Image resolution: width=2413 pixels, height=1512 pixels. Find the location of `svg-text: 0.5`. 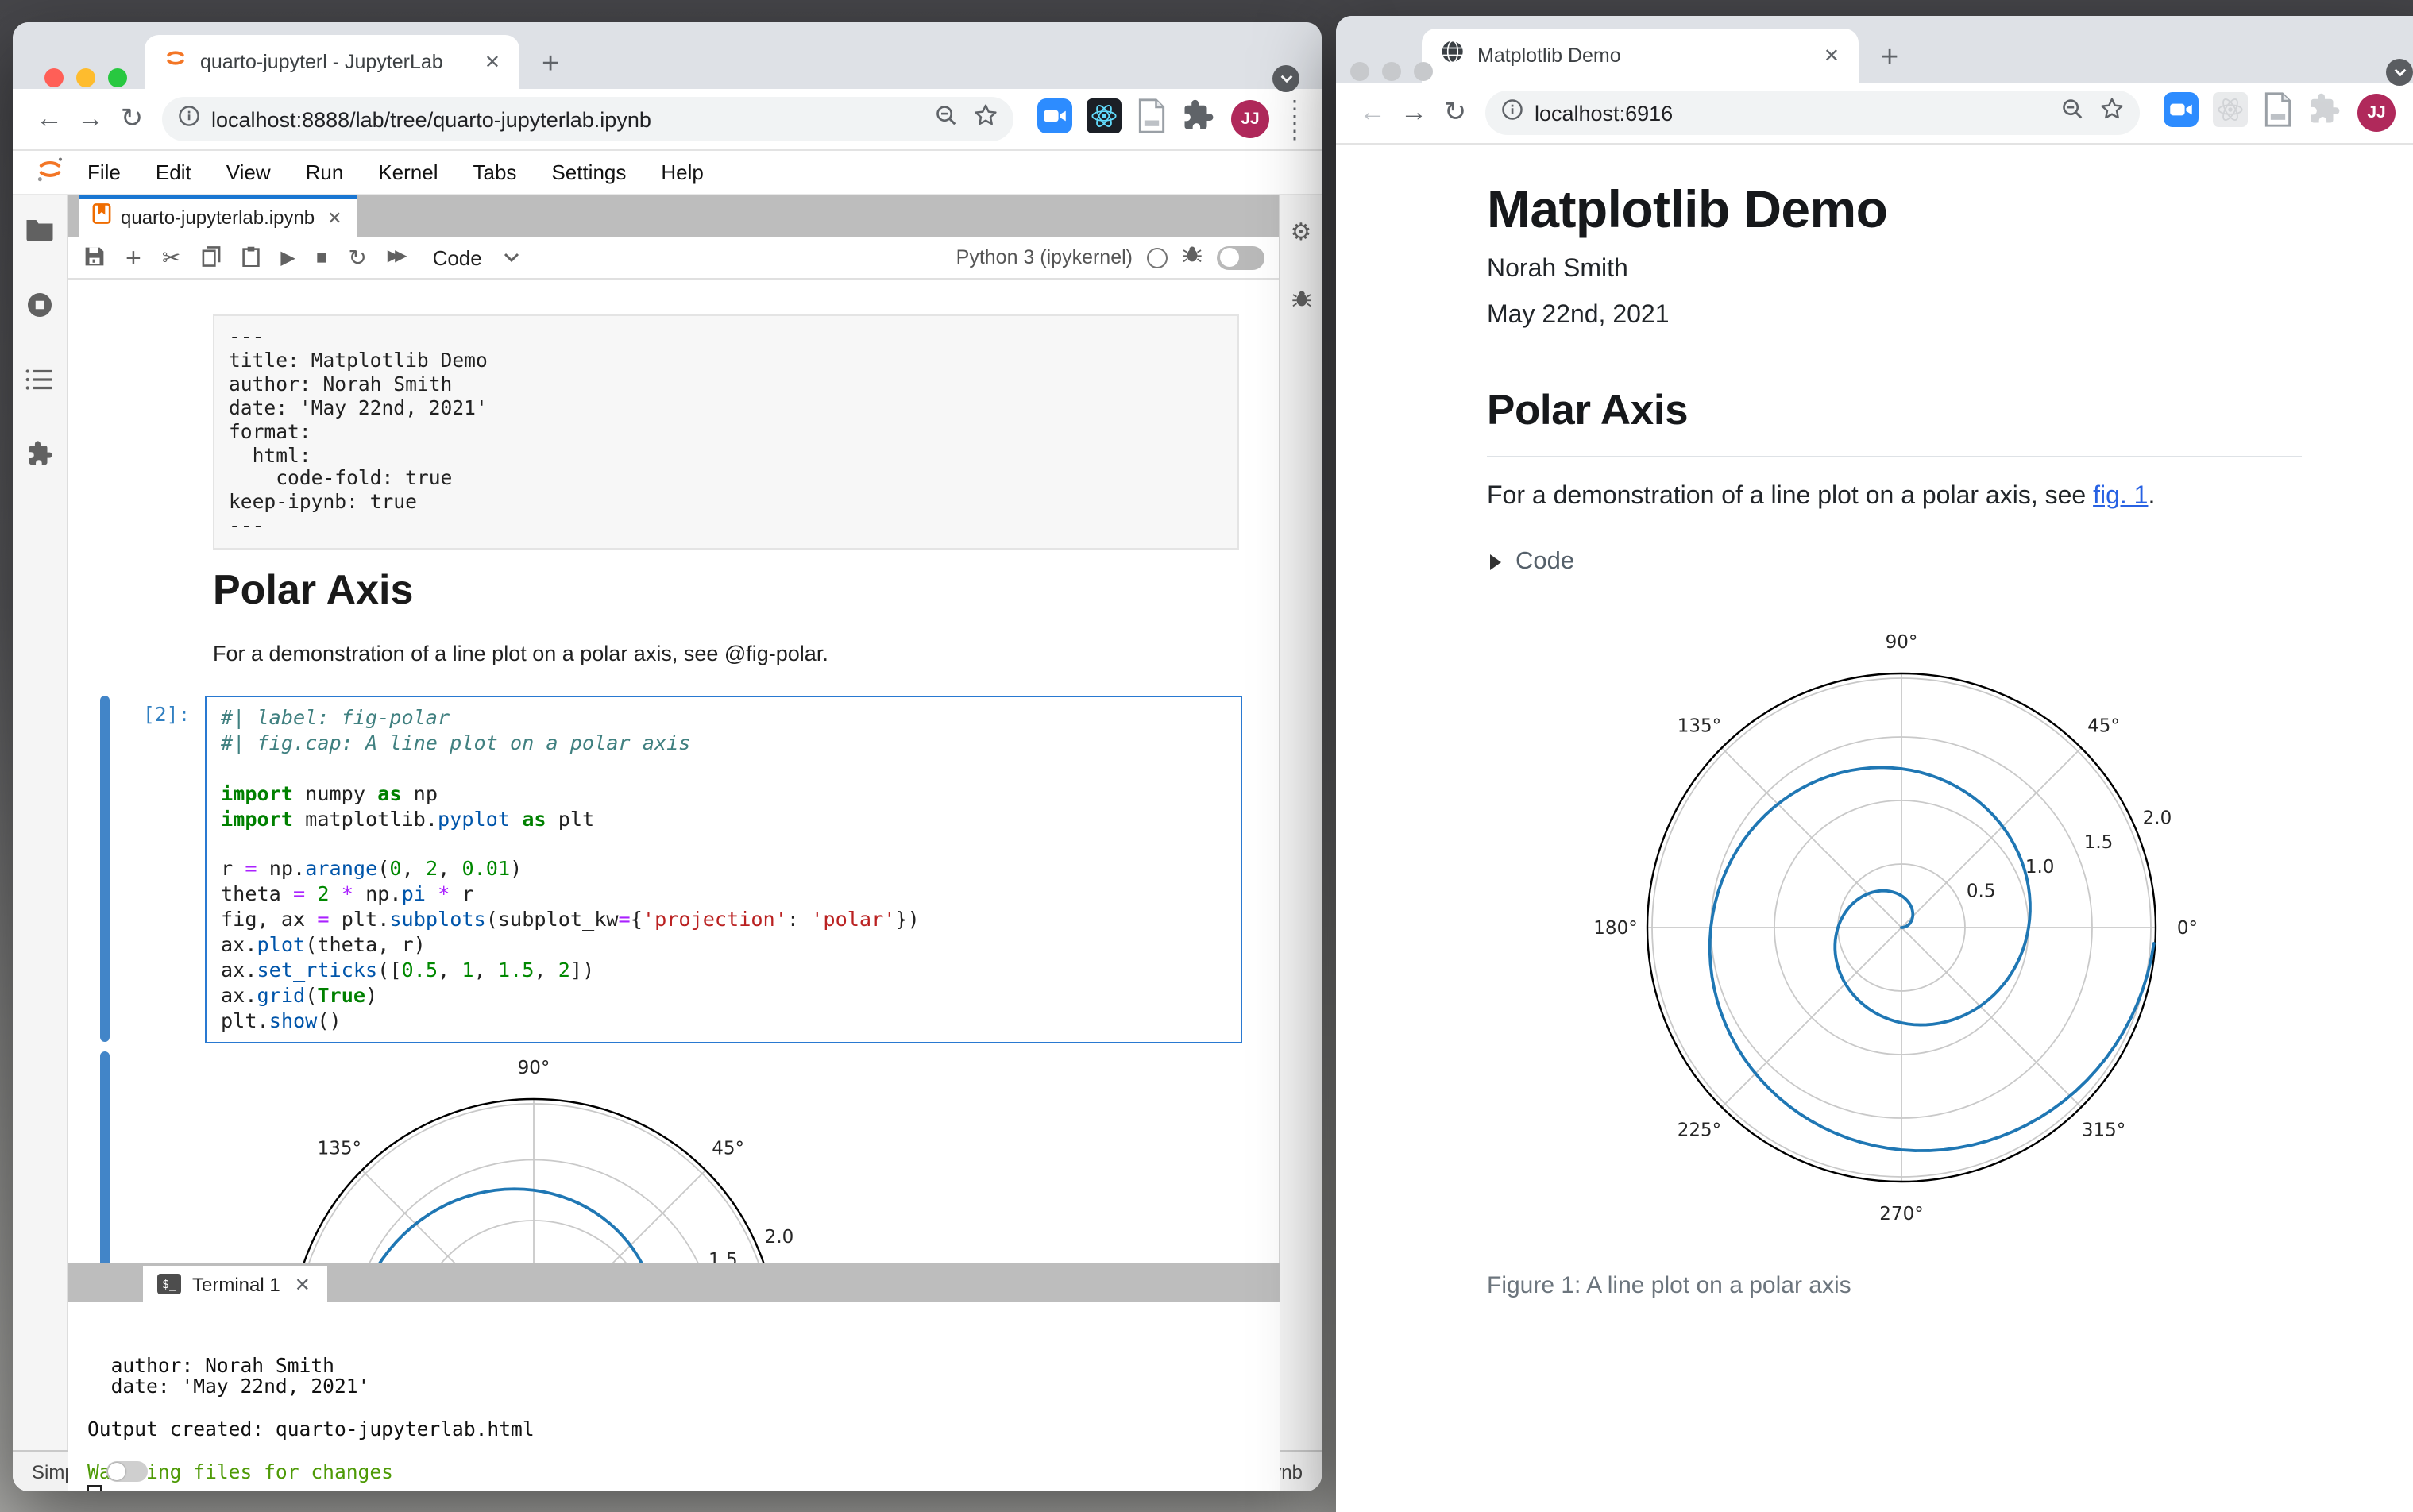

svg-text: 0.5 is located at coordinates (1981, 891).